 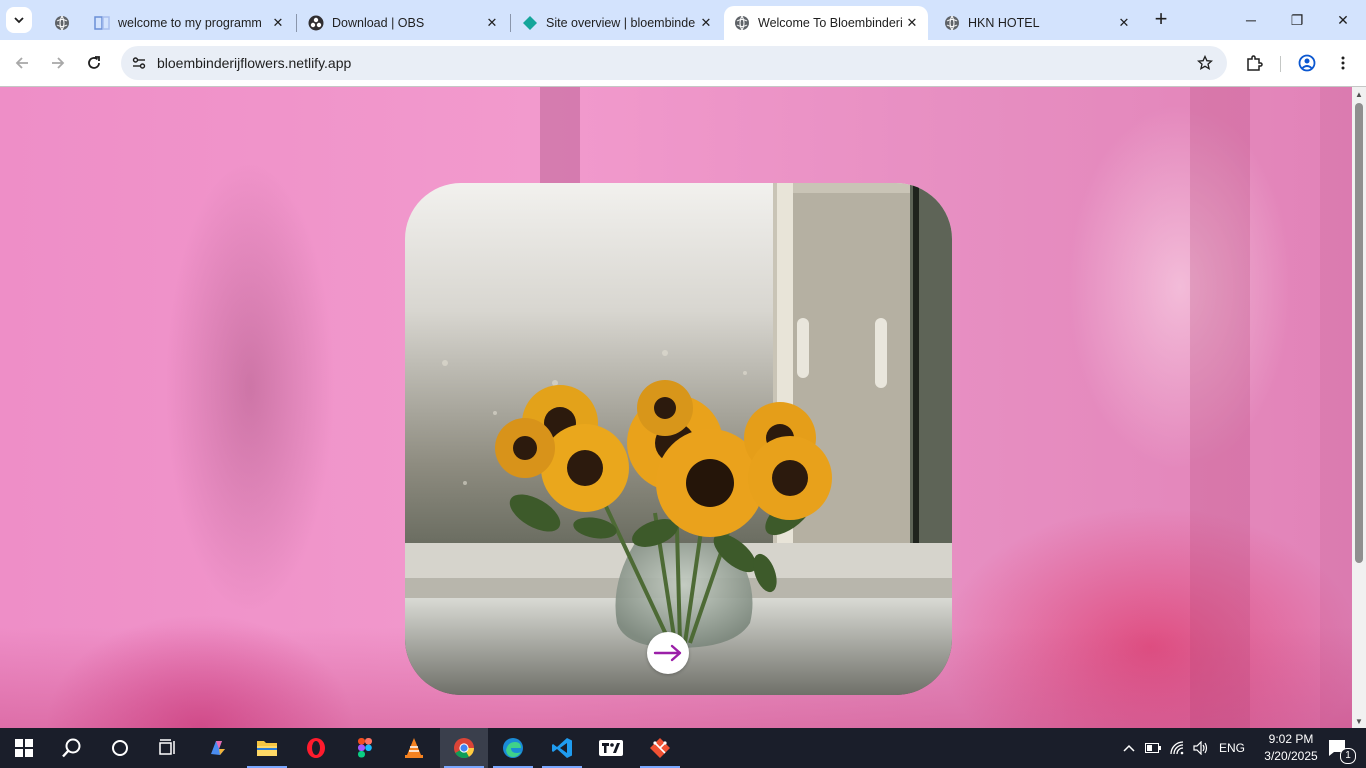 I want to click on opera-icon, so click(x=316, y=748).